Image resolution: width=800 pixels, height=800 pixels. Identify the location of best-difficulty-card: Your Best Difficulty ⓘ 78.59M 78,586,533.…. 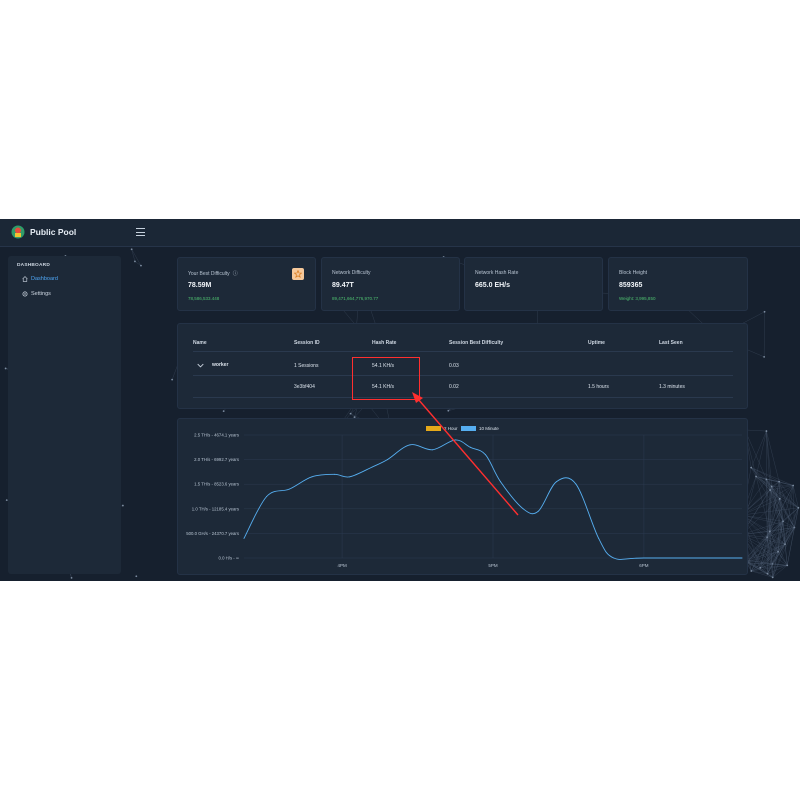
(246, 284).